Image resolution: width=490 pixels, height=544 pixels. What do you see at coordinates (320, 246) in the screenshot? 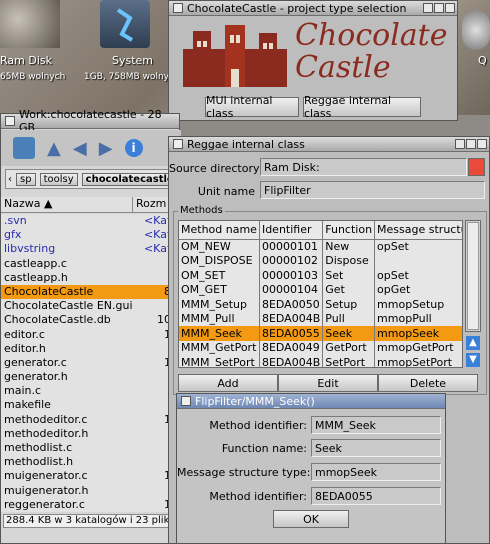
I see `method-row: OM_NEW 00000101 New opSet` at bounding box center [320, 246].